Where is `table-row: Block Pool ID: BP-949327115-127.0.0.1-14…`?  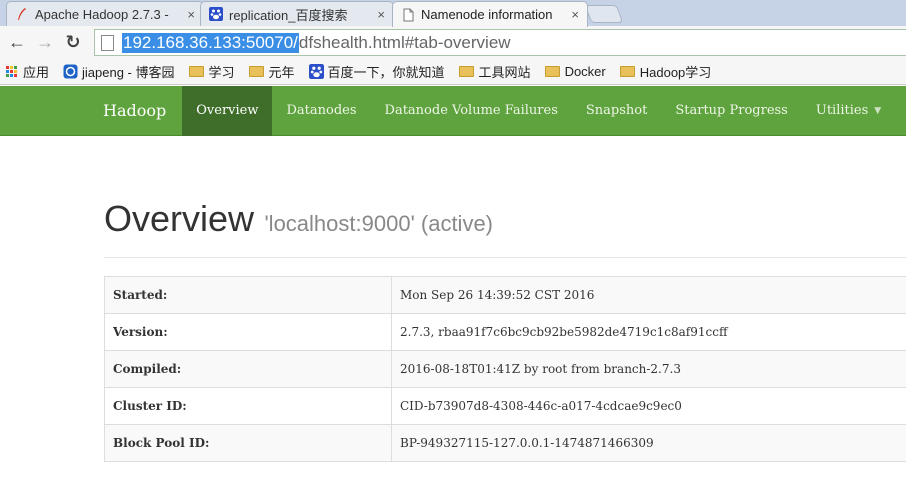
table-row: Block Pool ID: BP-949327115-127.0.0.1-14… is located at coordinates (505, 443).